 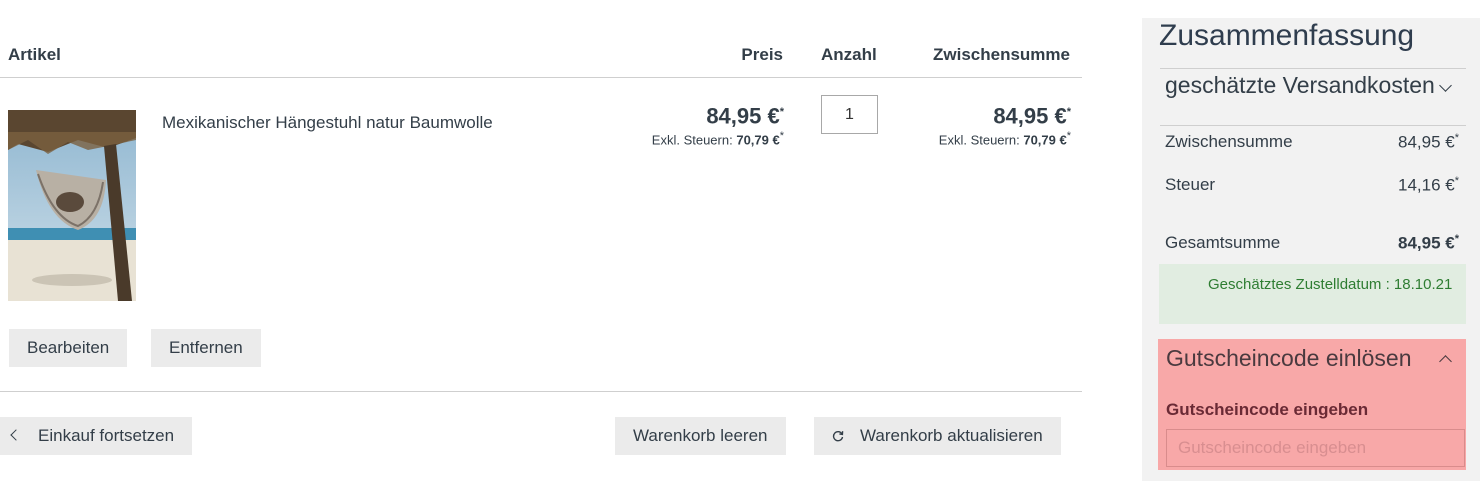 What do you see at coordinates (1030, 116) in the screenshot?
I see `item-subtotal-value: 84,95 €` at bounding box center [1030, 116].